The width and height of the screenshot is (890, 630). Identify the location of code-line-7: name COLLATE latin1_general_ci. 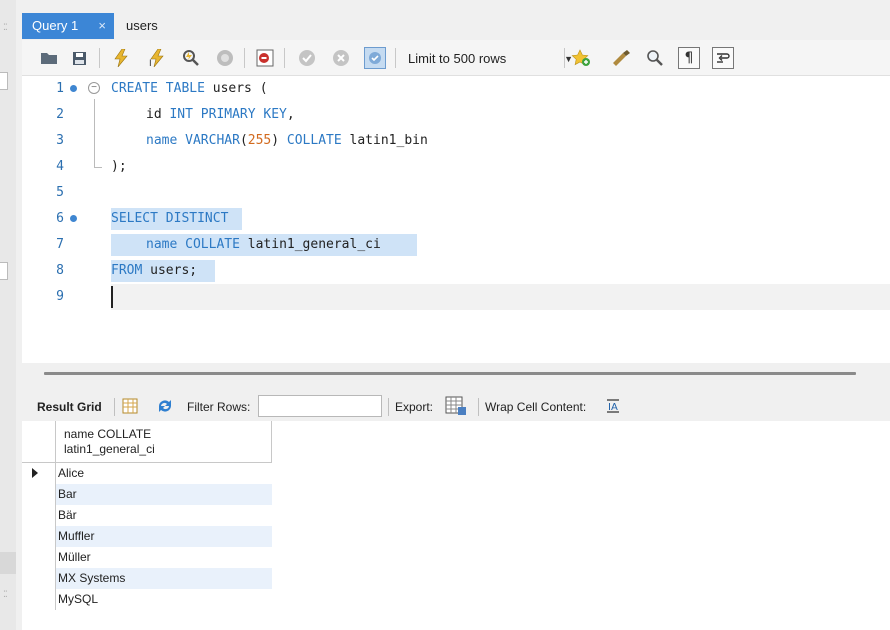
(263, 244).